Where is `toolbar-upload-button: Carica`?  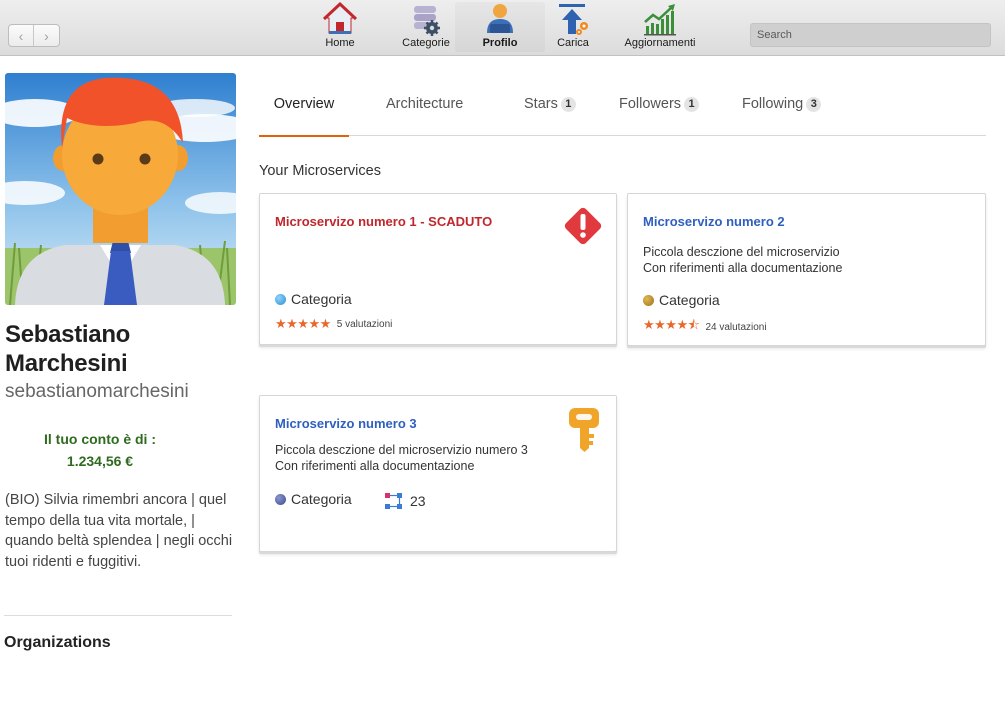 toolbar-upload-button: Carica is located at coordinates (573, 27).